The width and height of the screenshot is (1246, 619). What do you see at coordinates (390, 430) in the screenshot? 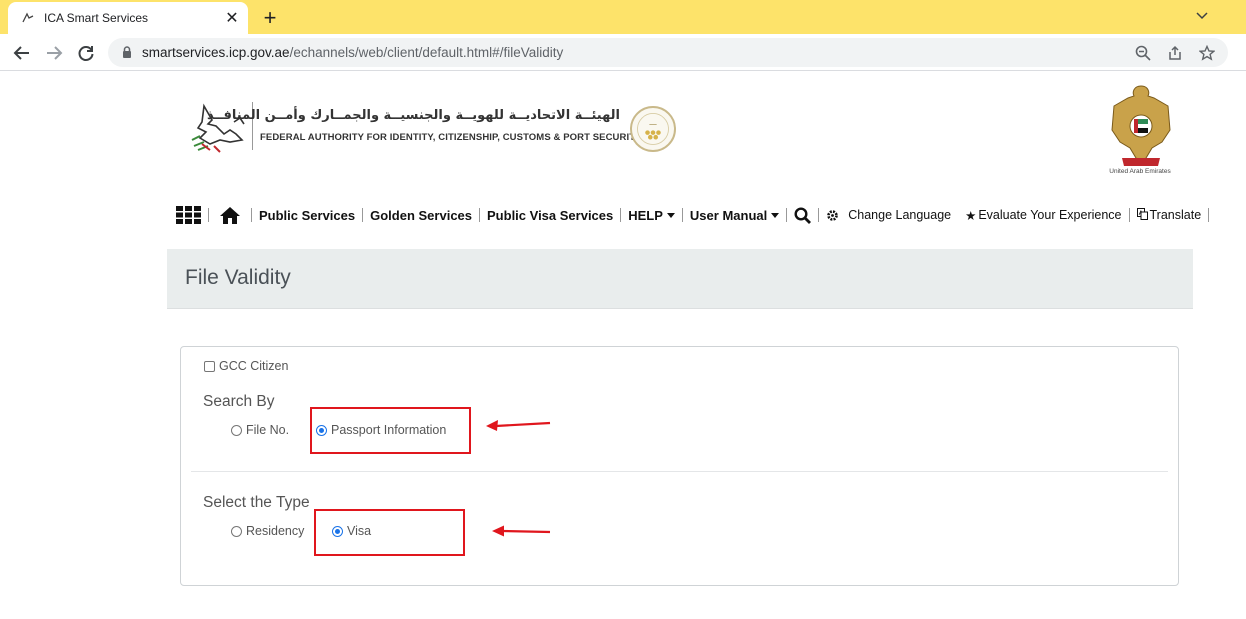
I see `passport-highlight-box` at bounding box center [390, 430].